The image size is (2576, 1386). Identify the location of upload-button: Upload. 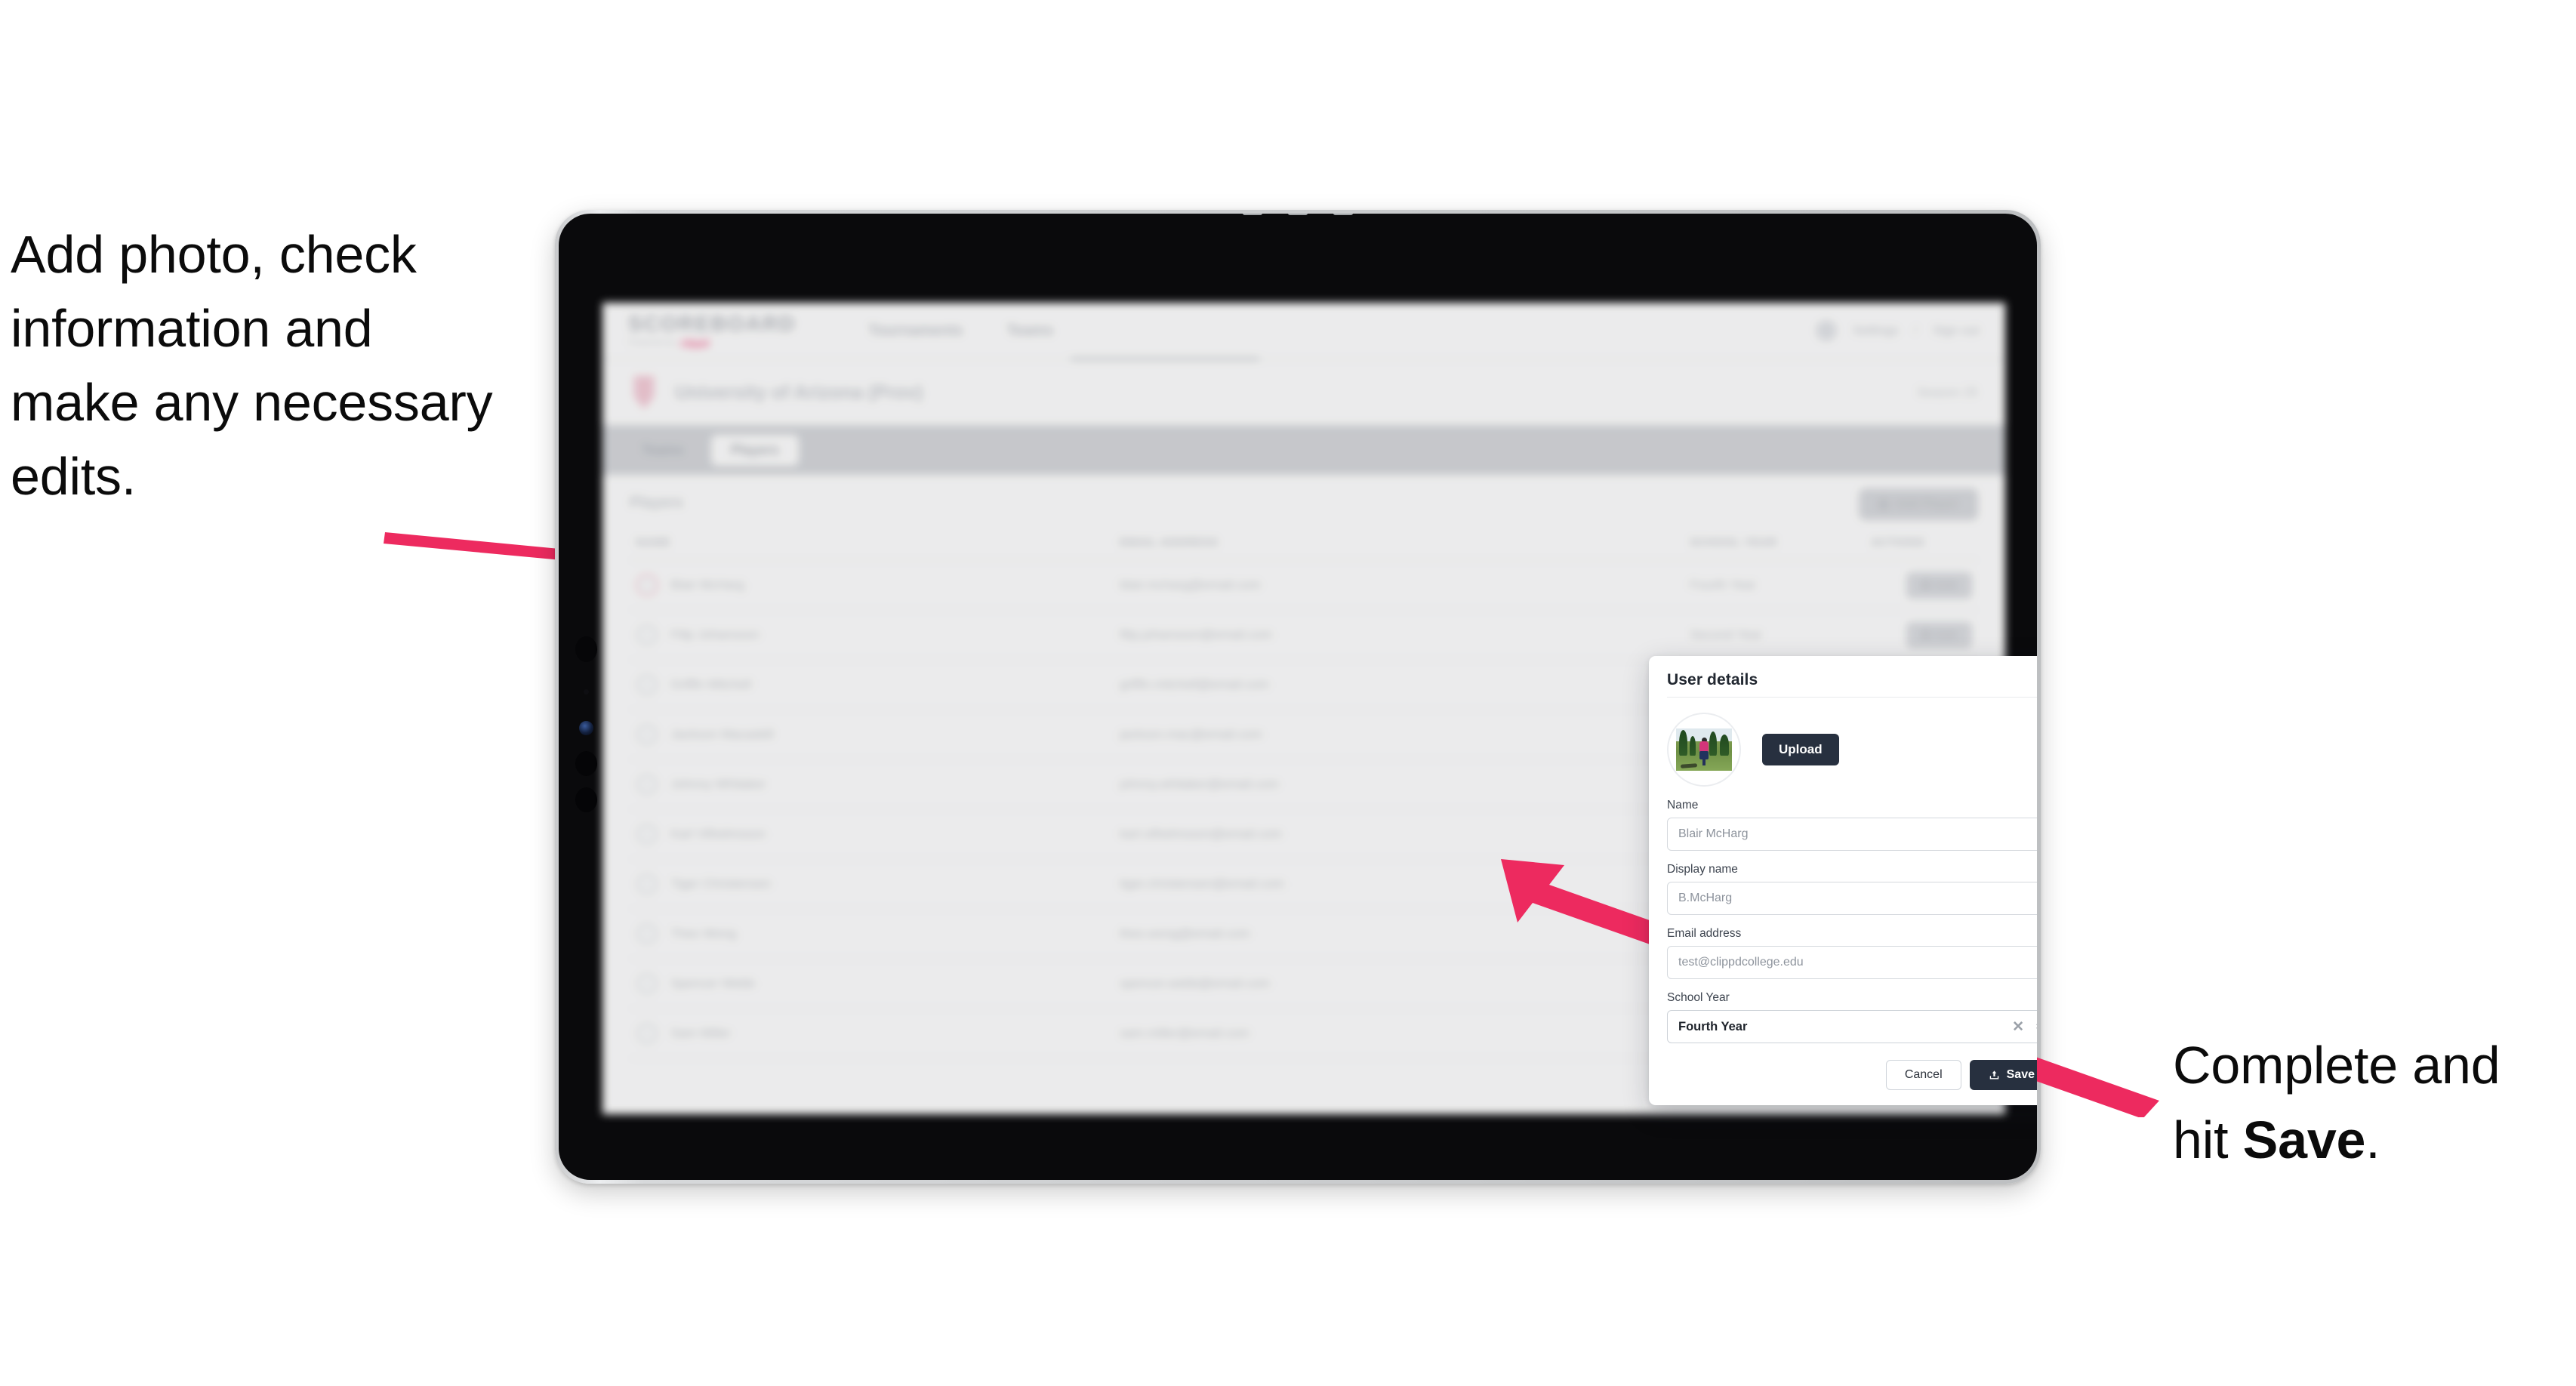
(1801, 749).